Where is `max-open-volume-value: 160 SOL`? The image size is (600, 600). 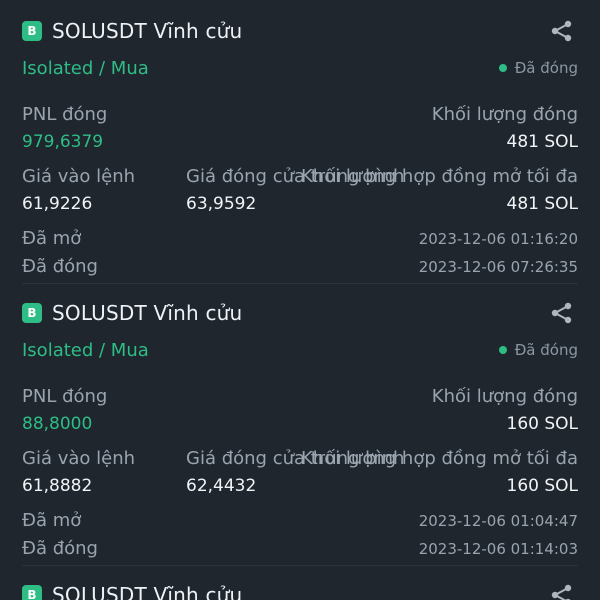
max-open-volume-value: 160 SOL is located at coordinates (542, 486).